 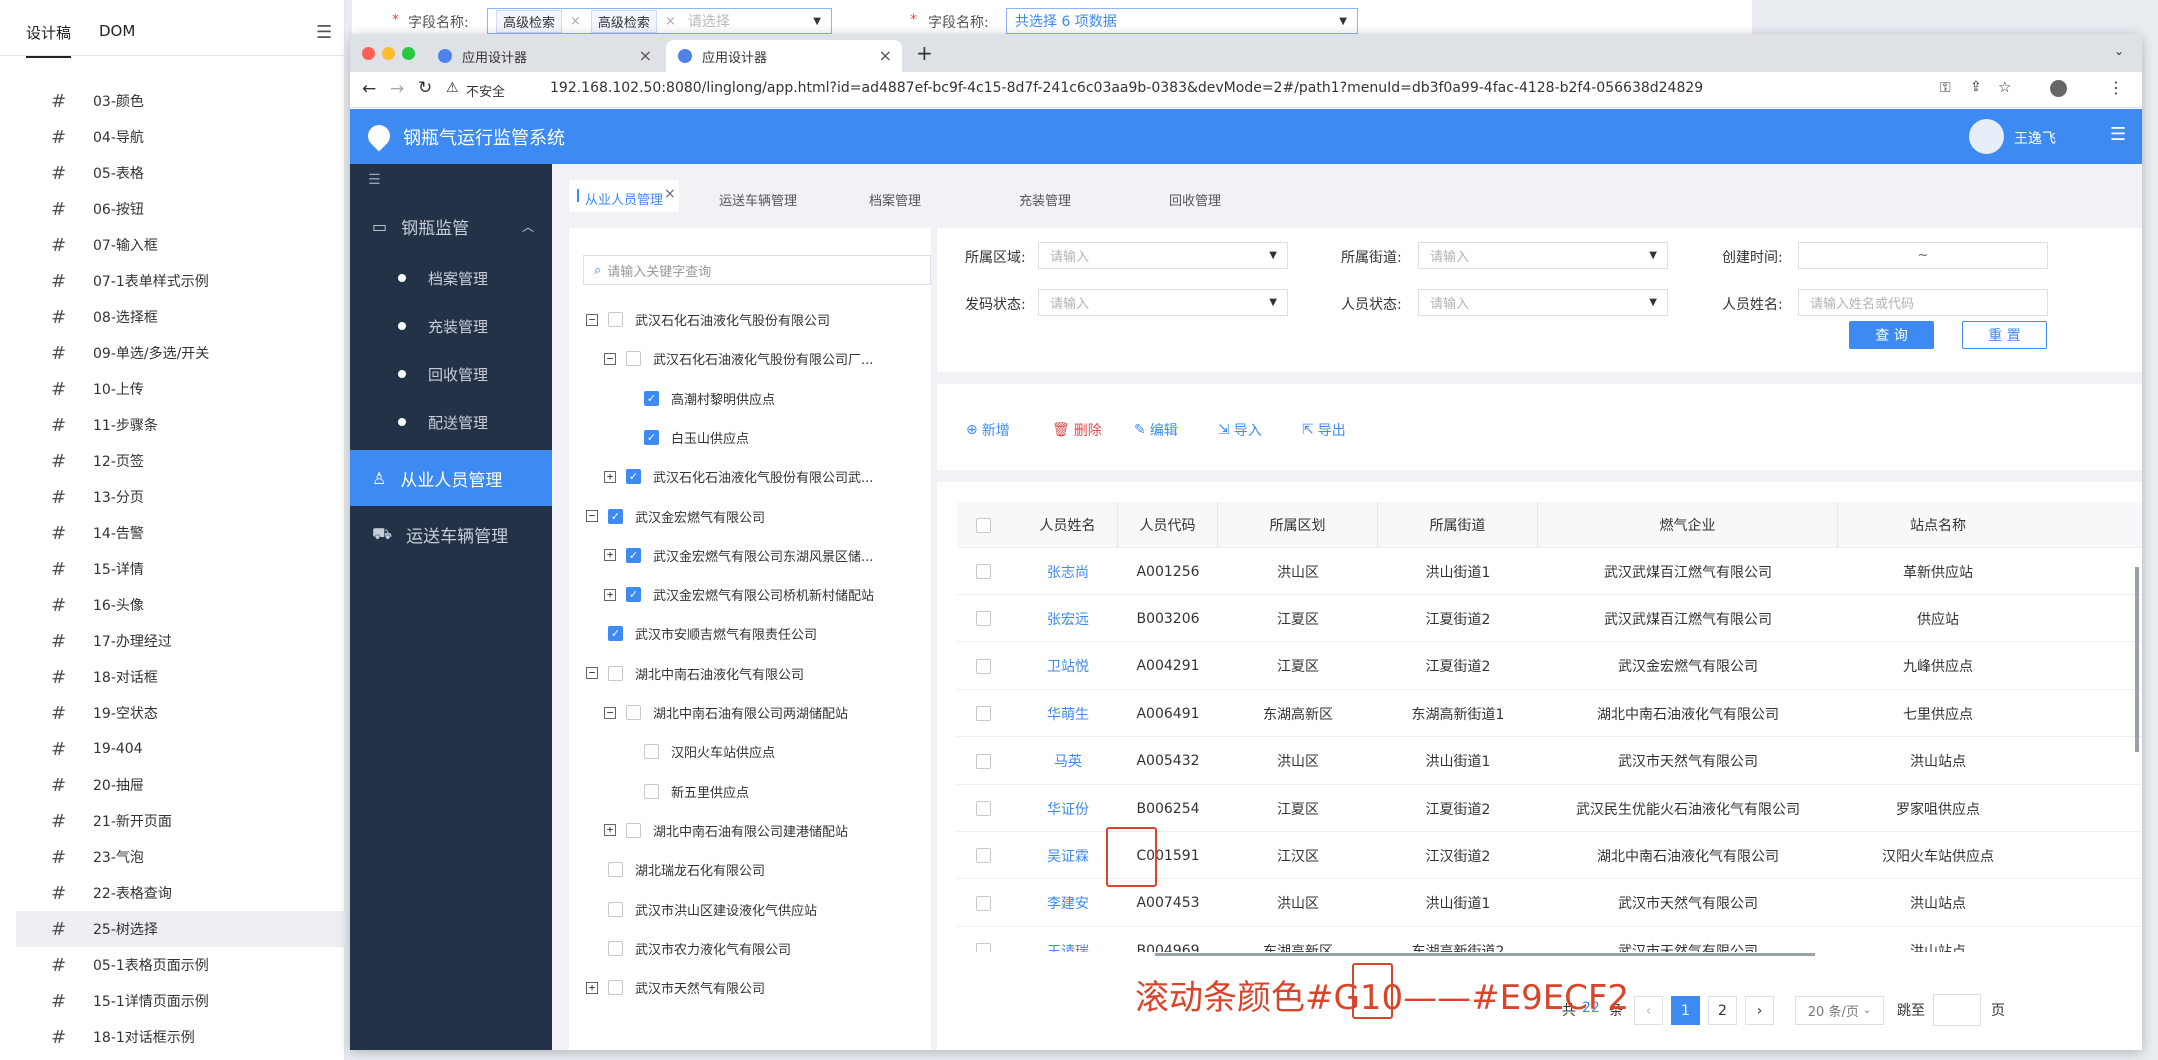 I want to click on jump-page-input, so click(x=1957, y=1010).